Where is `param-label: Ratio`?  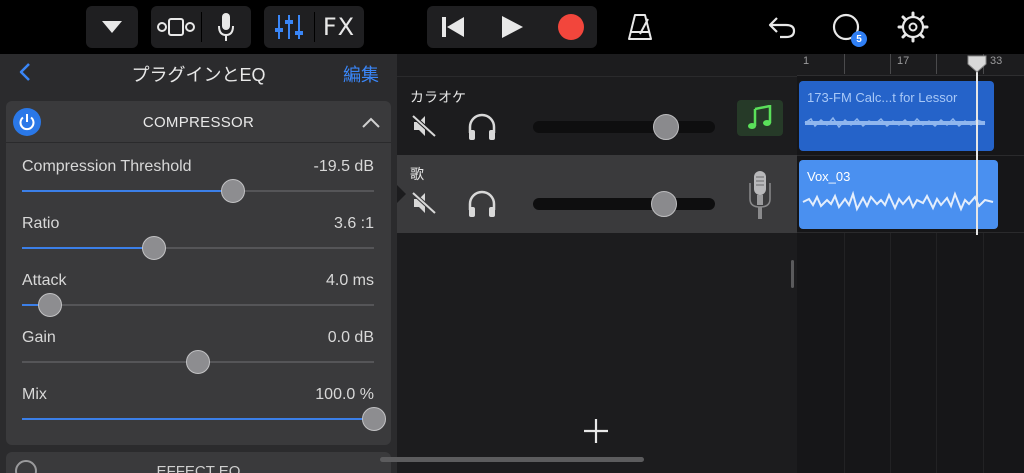
param-label: Ratio is located at coordinates (41, 223).